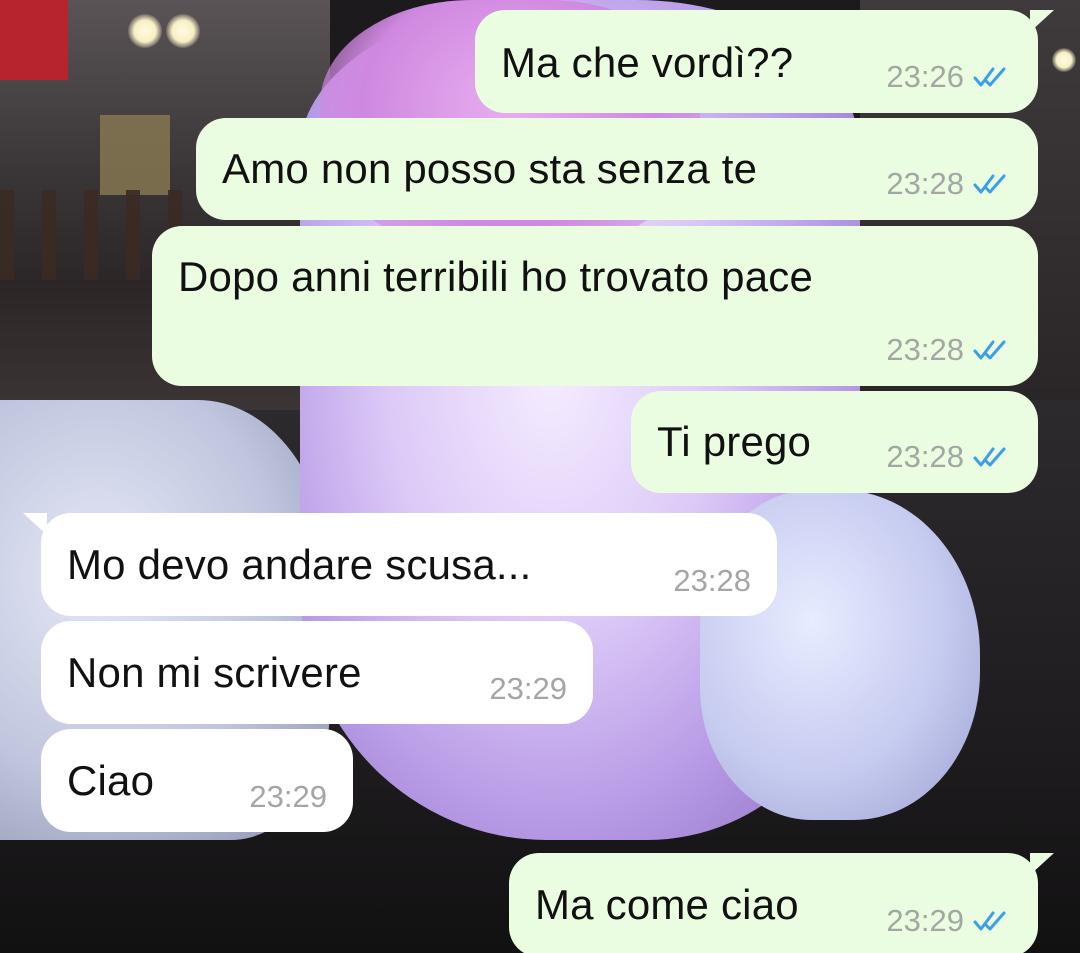 This screenshot has width=1080, height=953. I want to click on message-time: 23:26, so click(925, 76).